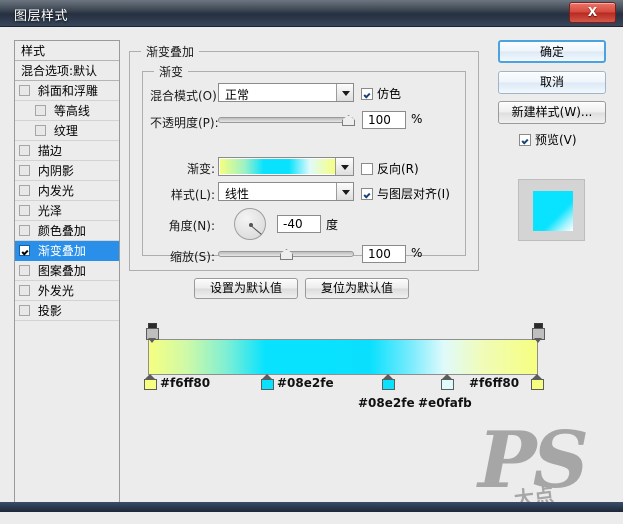 The height and width of the screenshot is (524, 623). I want to click on sidebar-item-inner-shadow: 内阴影, so click(67, 171).